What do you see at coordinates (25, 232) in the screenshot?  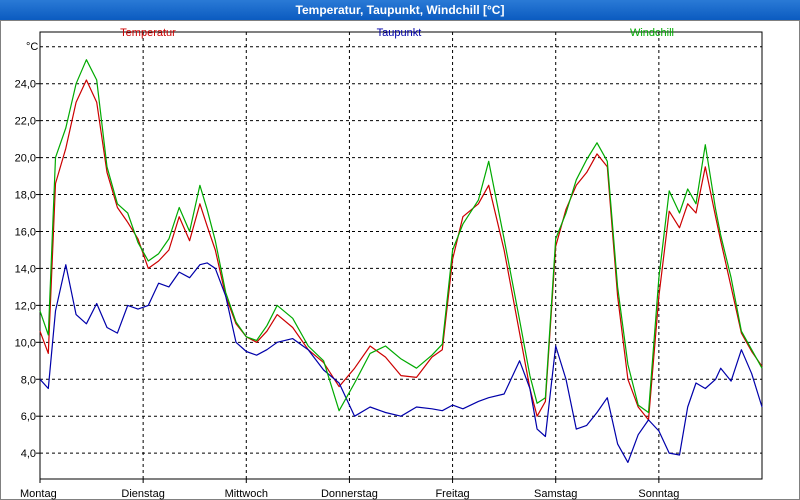 I see `y-tick-label: 16,0` at bounding box center [25, 232].